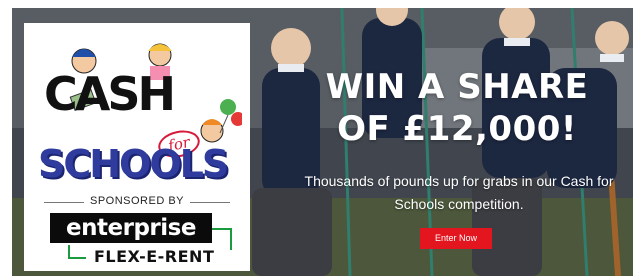 This screenshot has width=643, height=279. Describe the element at coordinates (456, 238) in the screenshot. I see `enter-now-button: Enter Now` at that location.